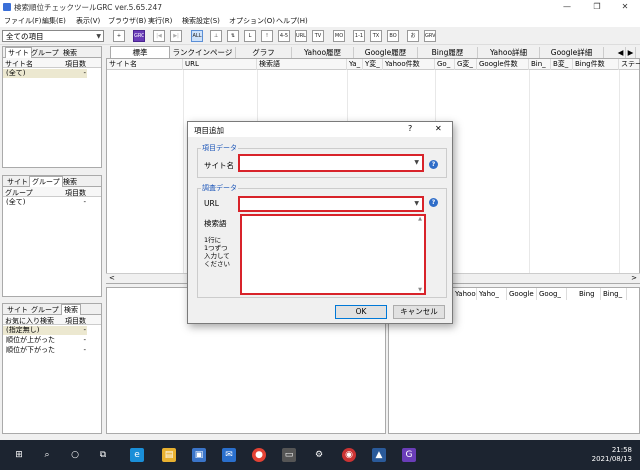  Describe the element at coordinates (413, 36) in the screenshot. I see `o-button: お` at that location.